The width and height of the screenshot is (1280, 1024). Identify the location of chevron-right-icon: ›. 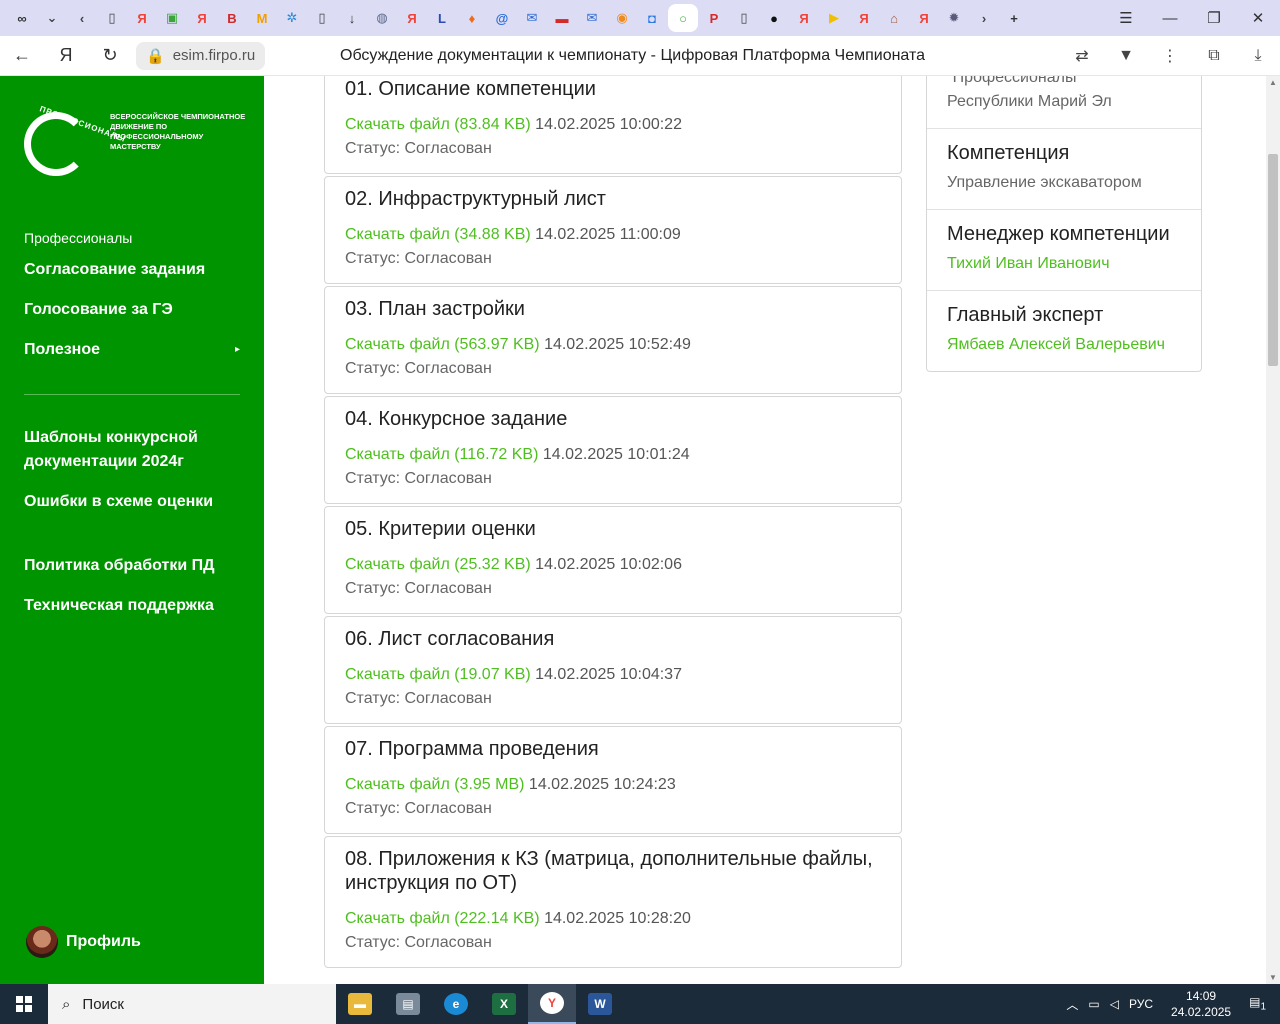
(984, 18).